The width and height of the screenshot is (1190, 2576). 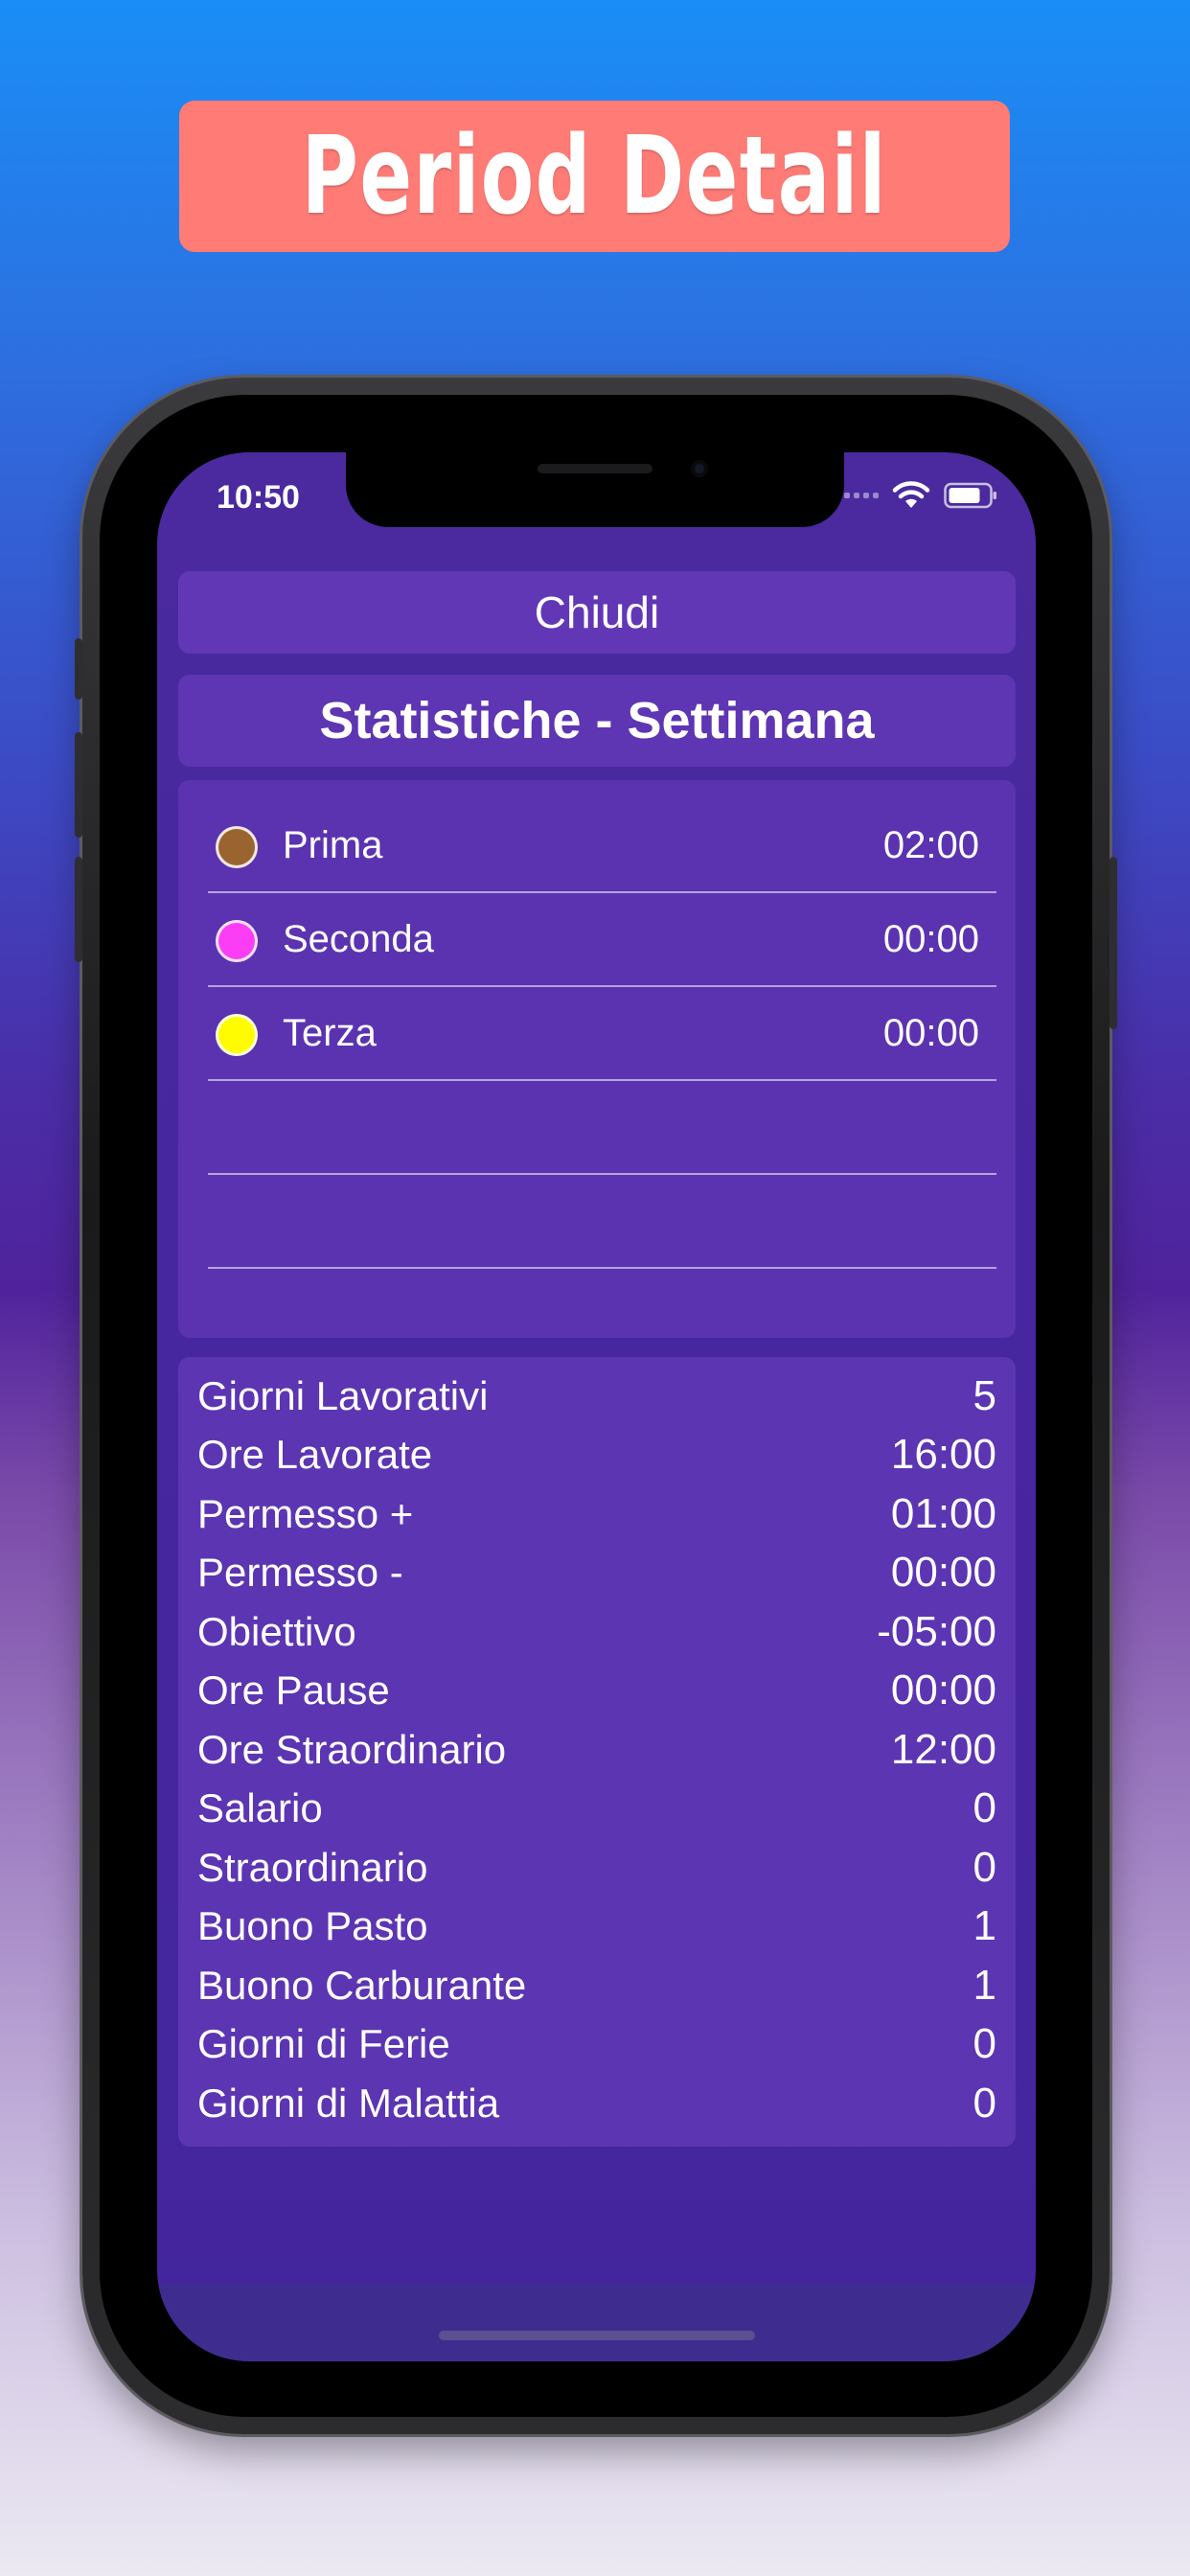 What do you see at coordinates (305, 1513) in the screenshot?
I see `stat-label: Permesso +` at bounding box center [305, 1513].